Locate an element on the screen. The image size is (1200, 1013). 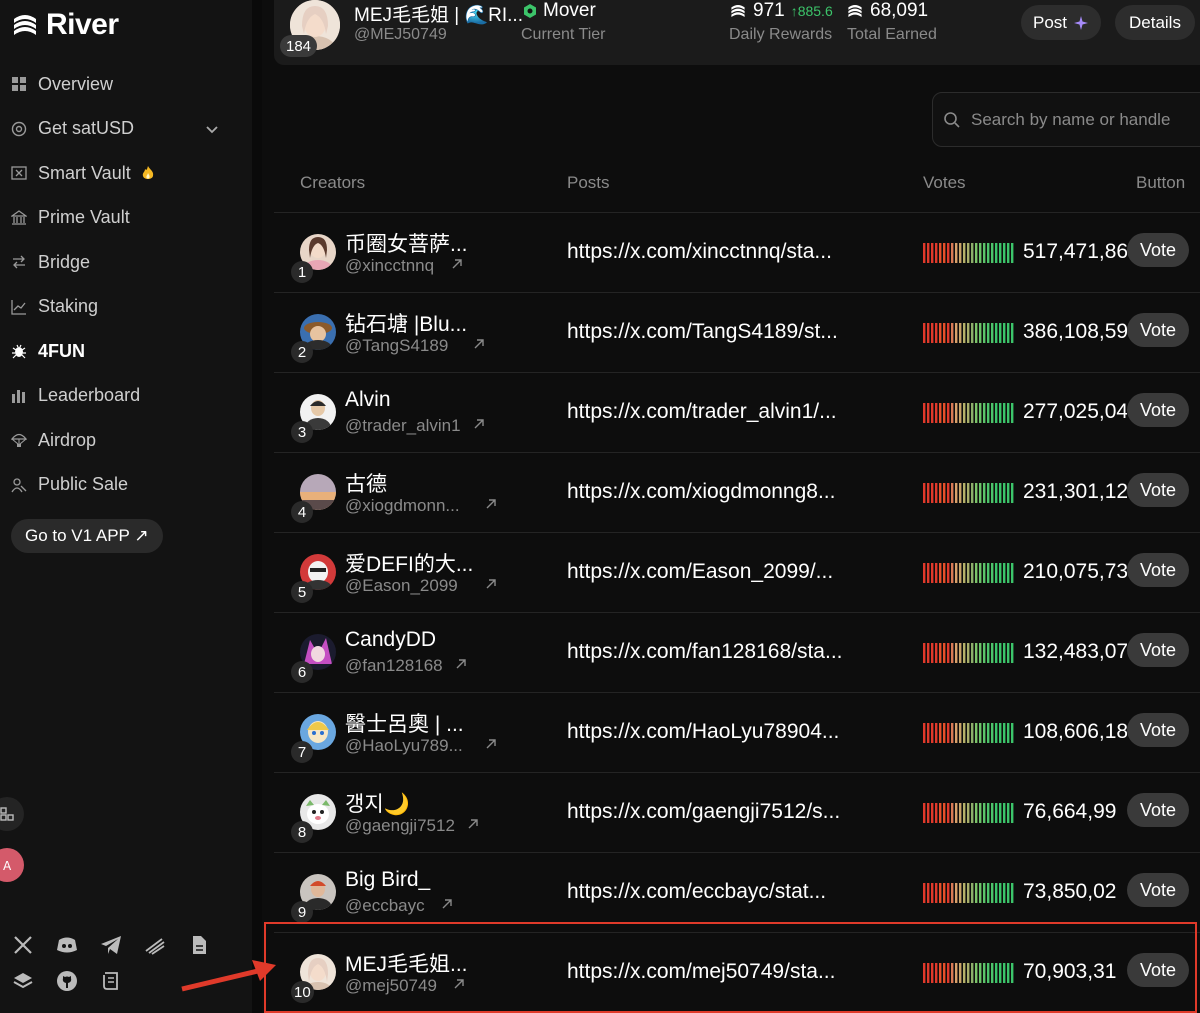
creator-handle: @eccbayc is located at coordinates (385, 906).